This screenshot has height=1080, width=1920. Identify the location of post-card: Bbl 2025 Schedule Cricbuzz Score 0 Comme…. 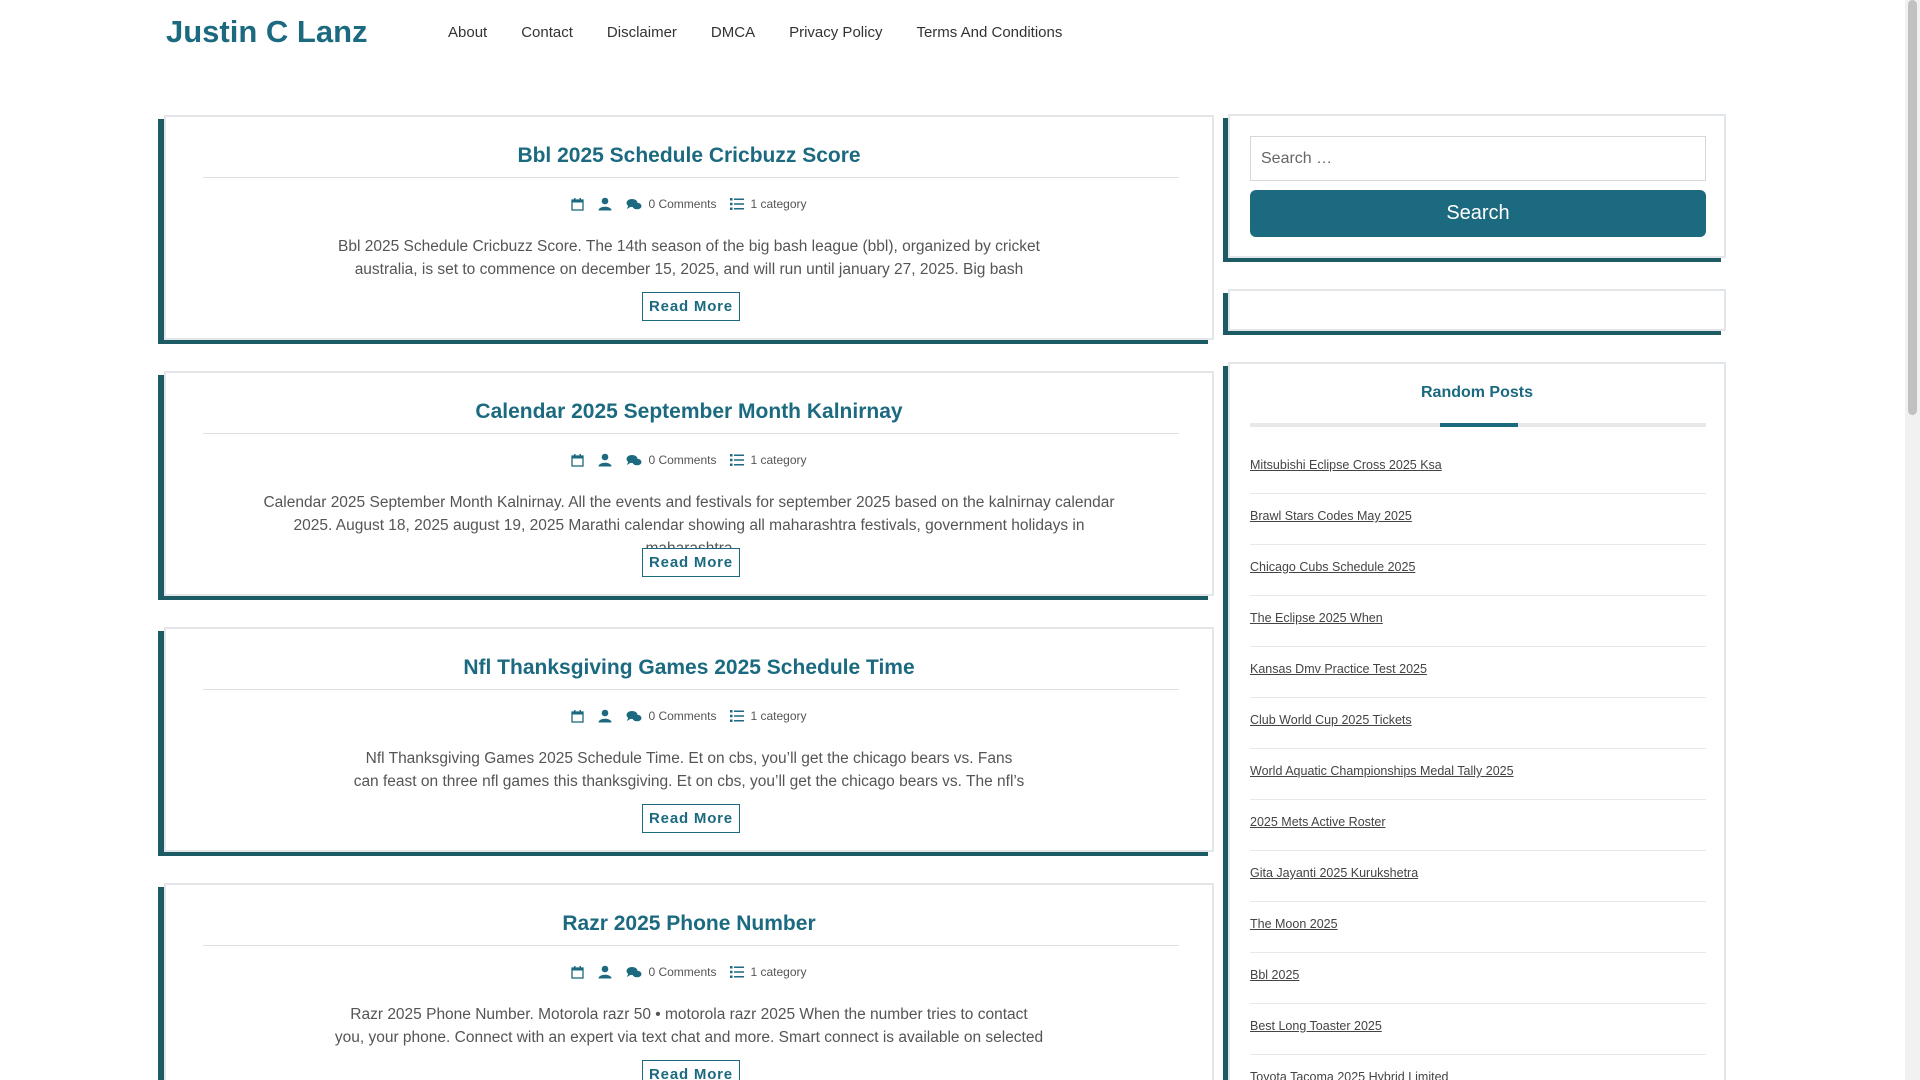
(689, 227).